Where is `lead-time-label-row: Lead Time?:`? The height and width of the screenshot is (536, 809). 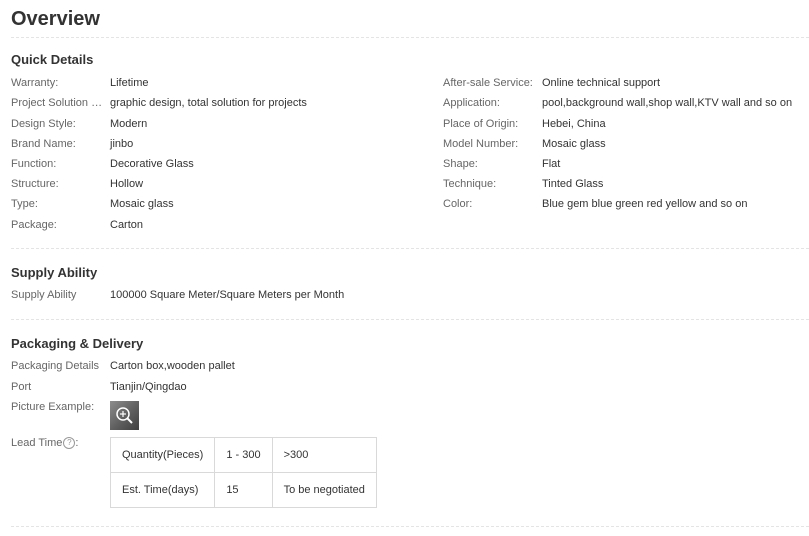 lead-time-label-row: Lead Time?: is located at coordinates (44, 443).